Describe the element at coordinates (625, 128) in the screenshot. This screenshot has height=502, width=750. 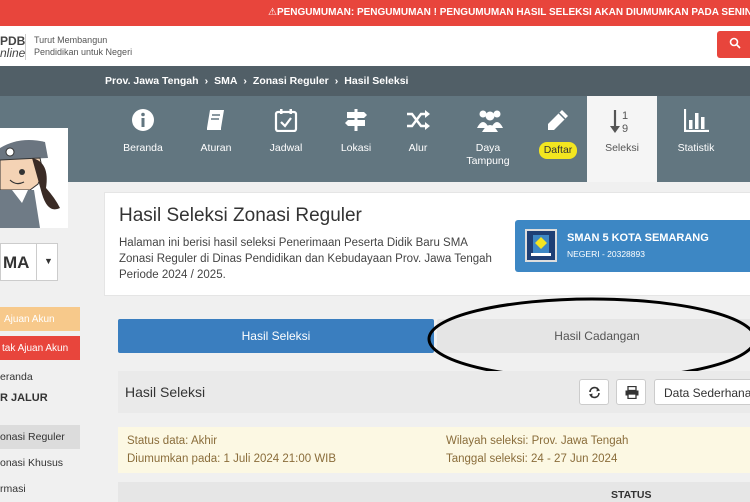
I see `svg-text: 9` at that location.